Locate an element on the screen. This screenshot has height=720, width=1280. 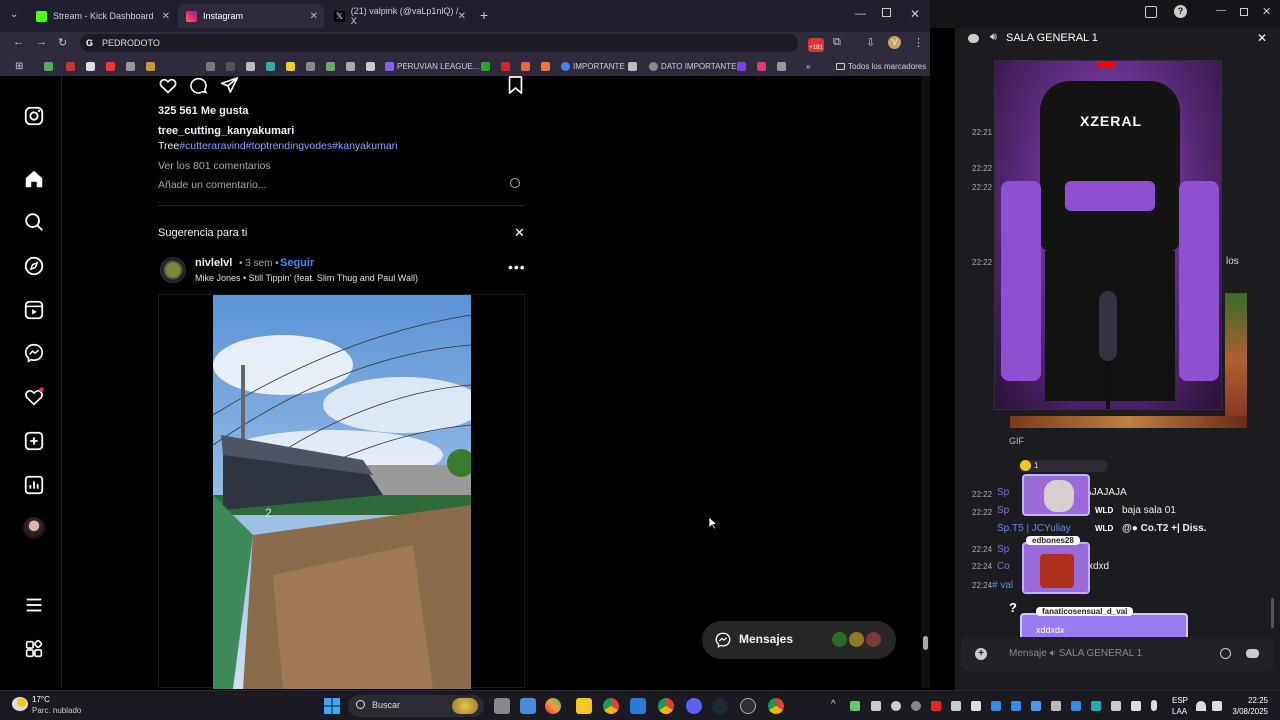
scrollbar-thumb is located at coordinates (925, 643).